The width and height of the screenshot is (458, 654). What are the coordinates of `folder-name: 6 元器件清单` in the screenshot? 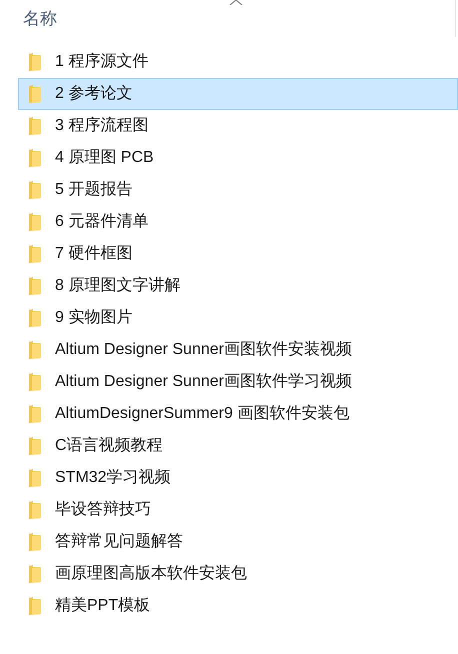 It's located at (101, 222).